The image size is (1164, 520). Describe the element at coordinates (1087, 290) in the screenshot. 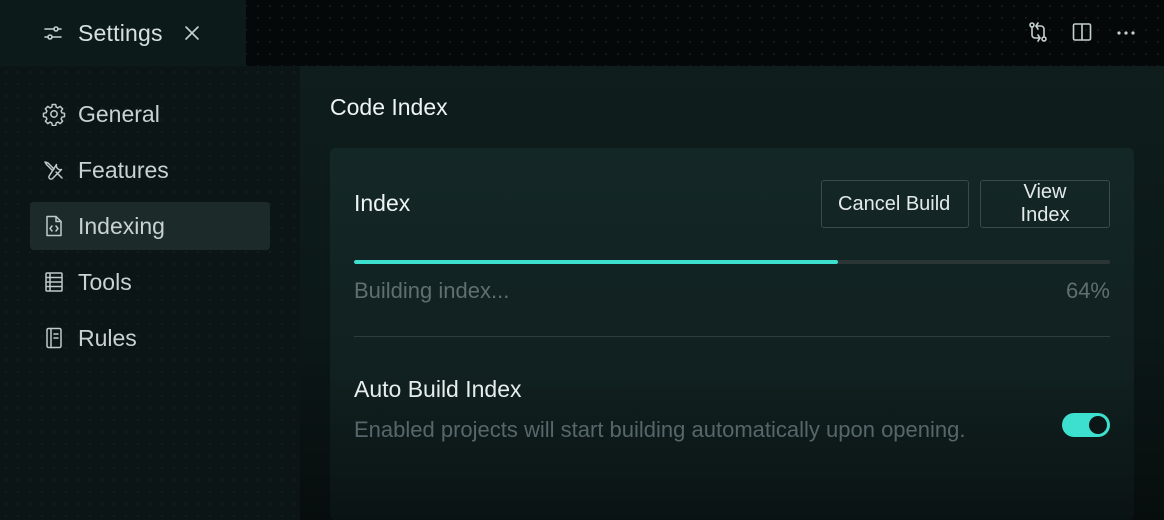

I see `progress-percent: 64%` at that location.